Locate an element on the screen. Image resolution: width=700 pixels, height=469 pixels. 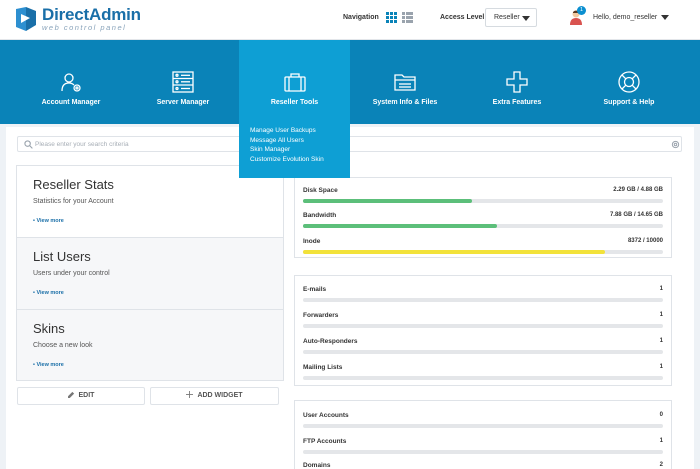
menu-item-skin-manager: Skin Manager is located at coordinates (300, 150).